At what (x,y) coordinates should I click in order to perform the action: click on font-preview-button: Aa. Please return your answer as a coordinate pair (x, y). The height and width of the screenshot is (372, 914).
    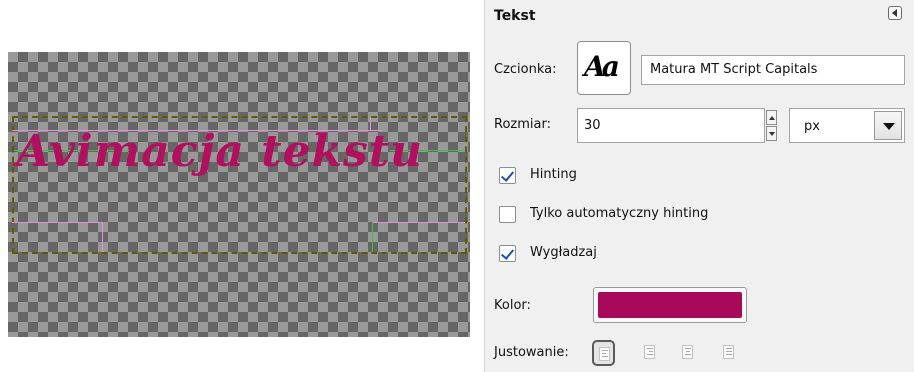
    Looking at the image, I should click on (604, 68).